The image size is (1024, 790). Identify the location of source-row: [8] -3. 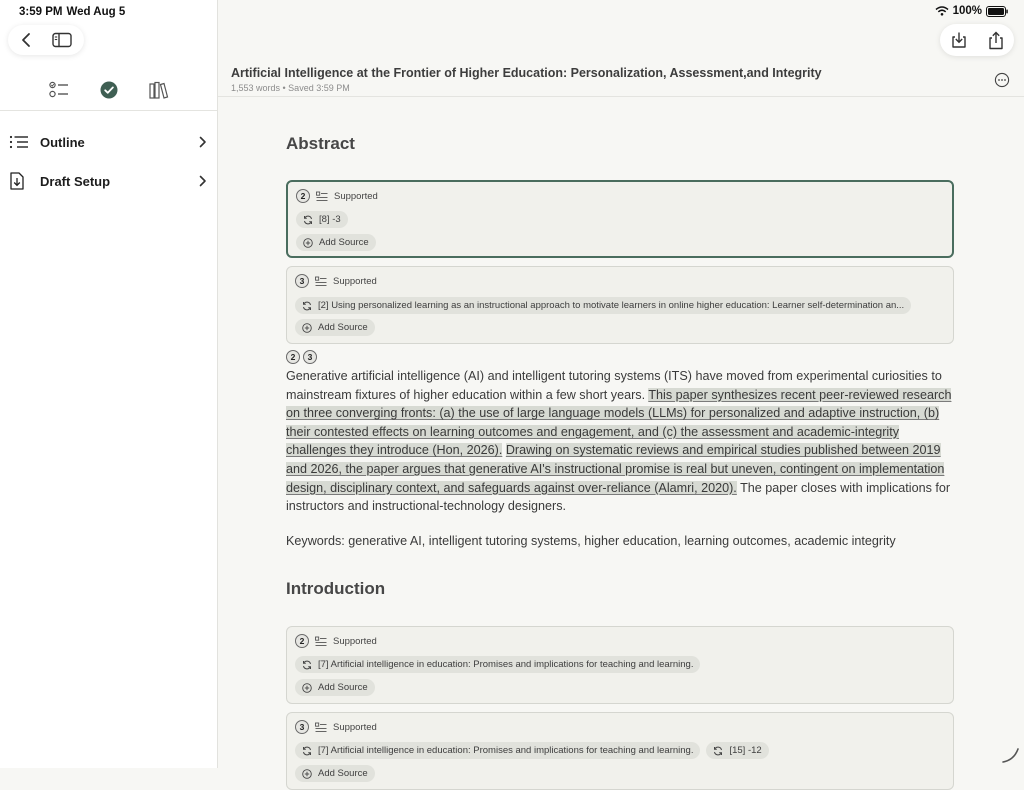
(322, 219).